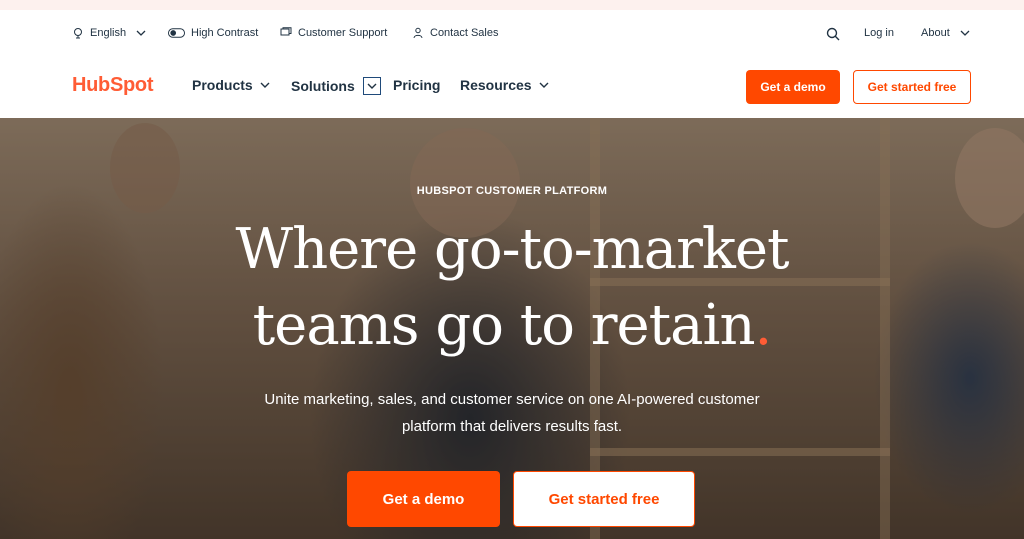  I want to click on person-icon, so click(418, 33).